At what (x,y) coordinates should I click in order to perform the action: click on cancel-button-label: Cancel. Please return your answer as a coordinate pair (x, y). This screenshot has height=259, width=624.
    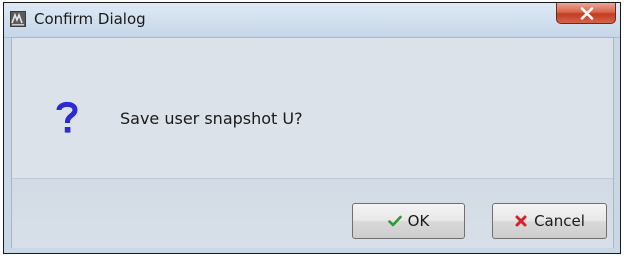
    Looking at the image, I should click on (559, 221).